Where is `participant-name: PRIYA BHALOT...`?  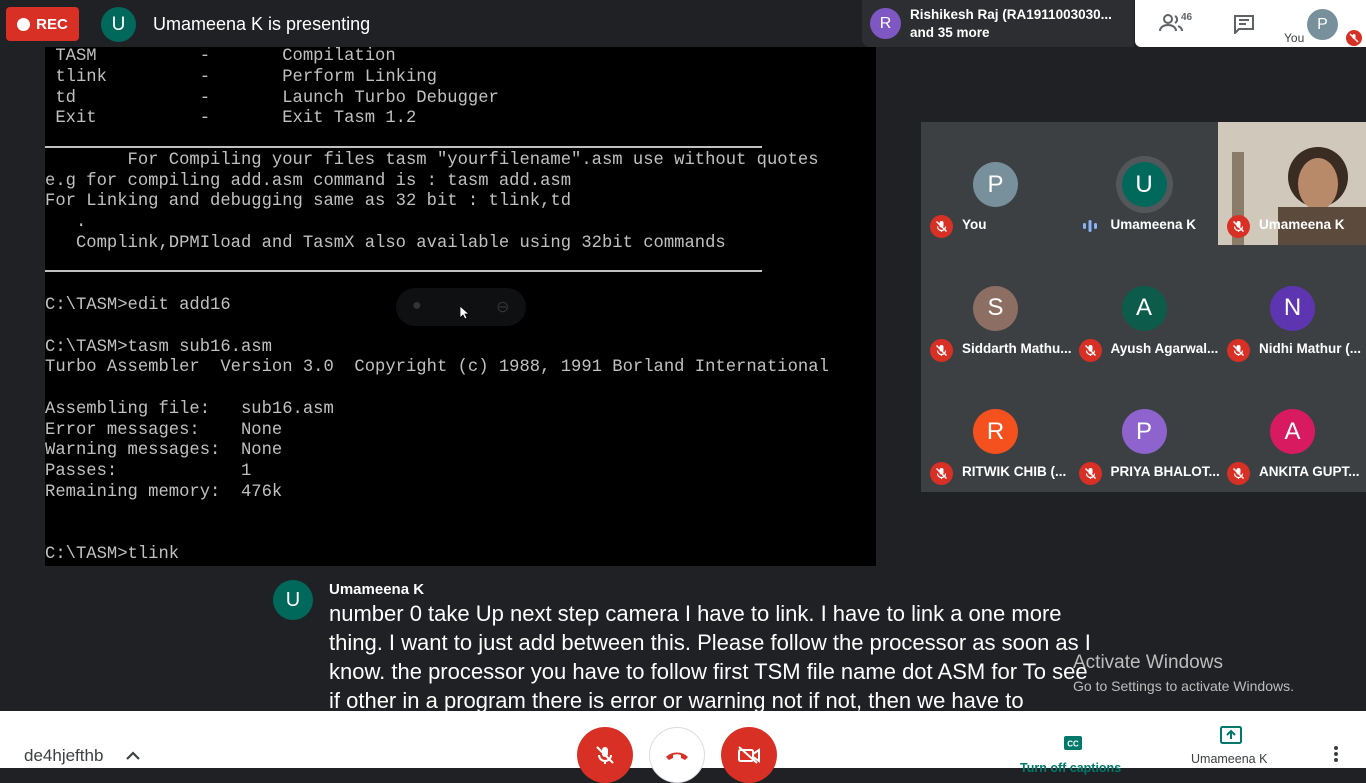 participant-name: PRIYA BHALOT... is located at coordinates (1165, 471).